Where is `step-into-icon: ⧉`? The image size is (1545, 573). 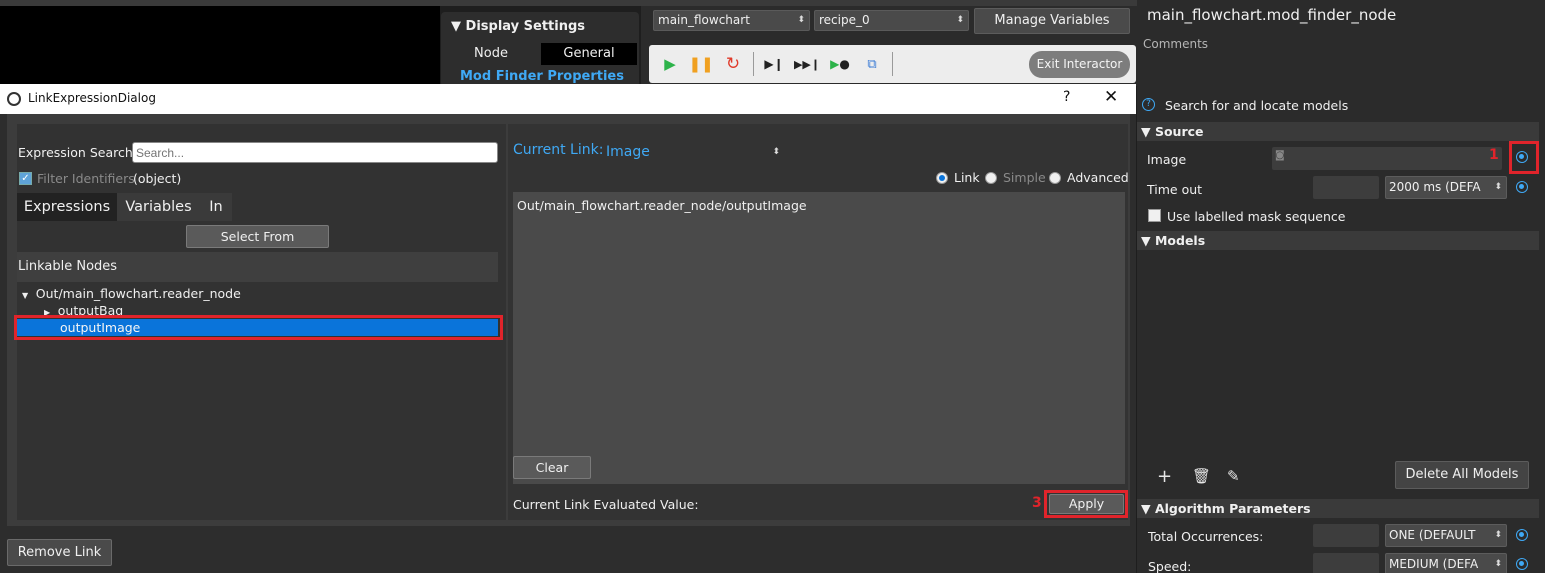
step-into-icon: ⧉ is located at coordinates (872, 64).